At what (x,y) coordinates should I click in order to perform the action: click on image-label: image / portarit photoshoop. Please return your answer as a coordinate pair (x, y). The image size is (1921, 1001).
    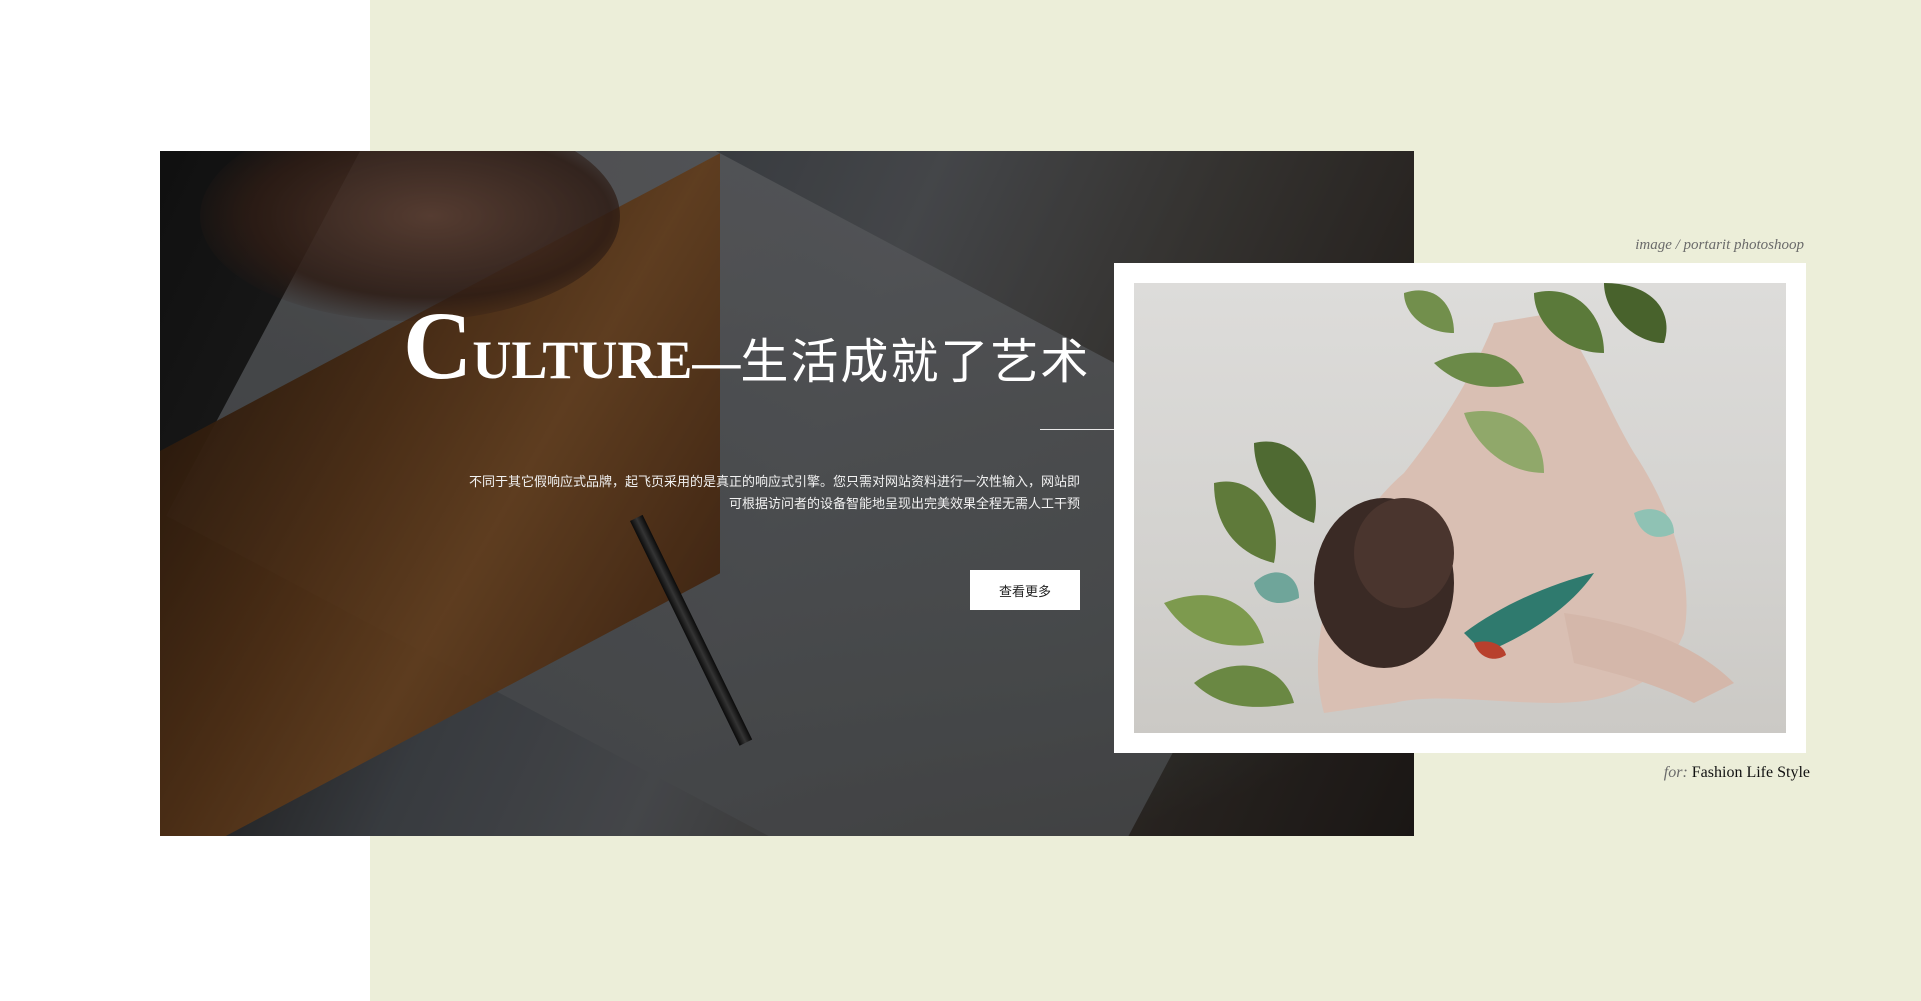
    Looking at the image, I should click on (1719, 245).